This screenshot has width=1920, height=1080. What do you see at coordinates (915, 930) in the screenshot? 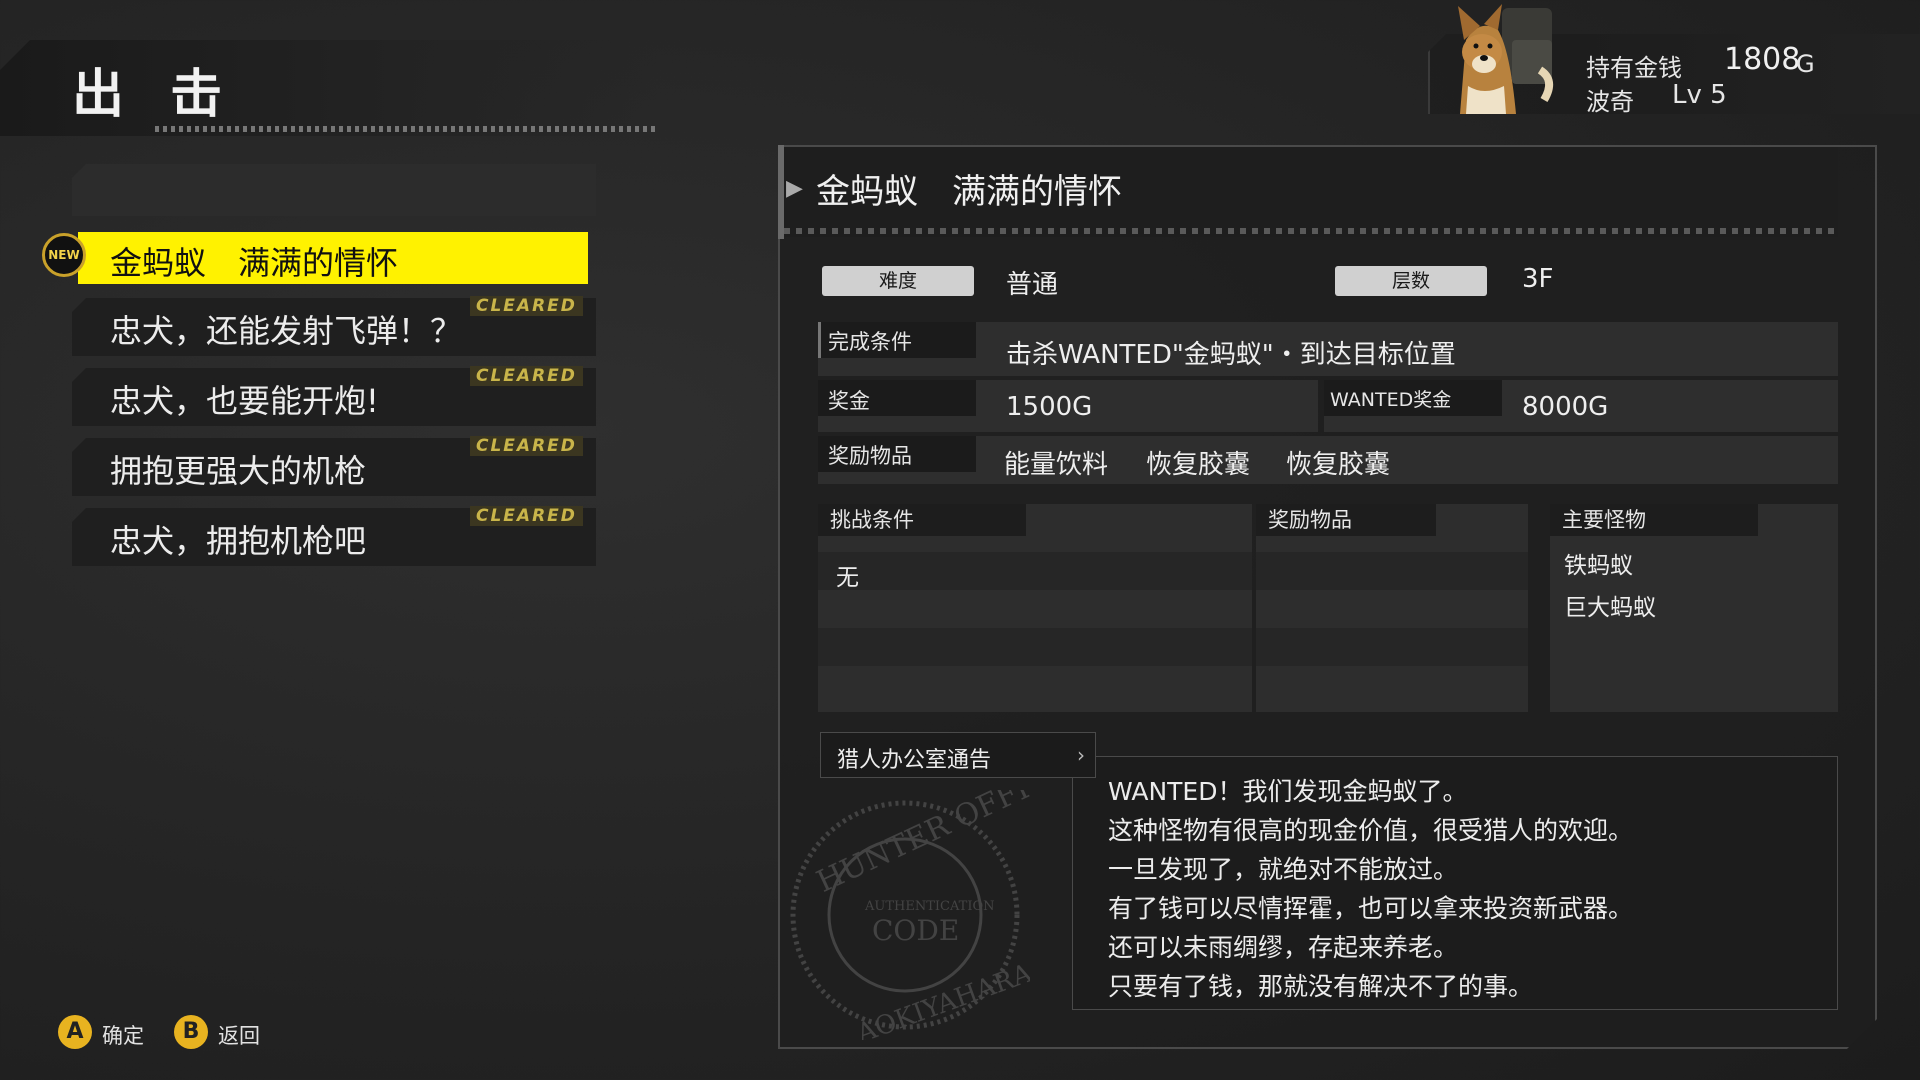
I see `stamp-text: CODE` at bounding box center [915, 930].